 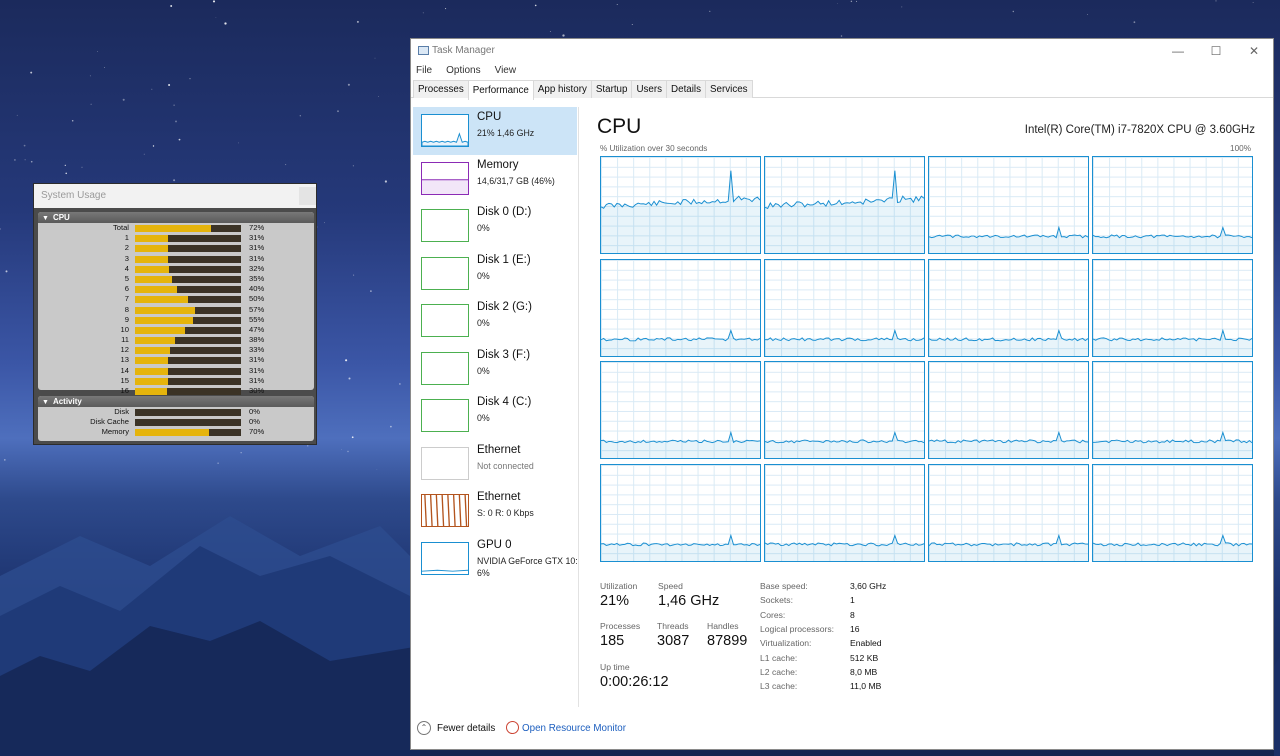 What do you see at coordinates (620, 626) in the screenshot?
I see `processes-label: Processes` at bounding box center [620, 626].